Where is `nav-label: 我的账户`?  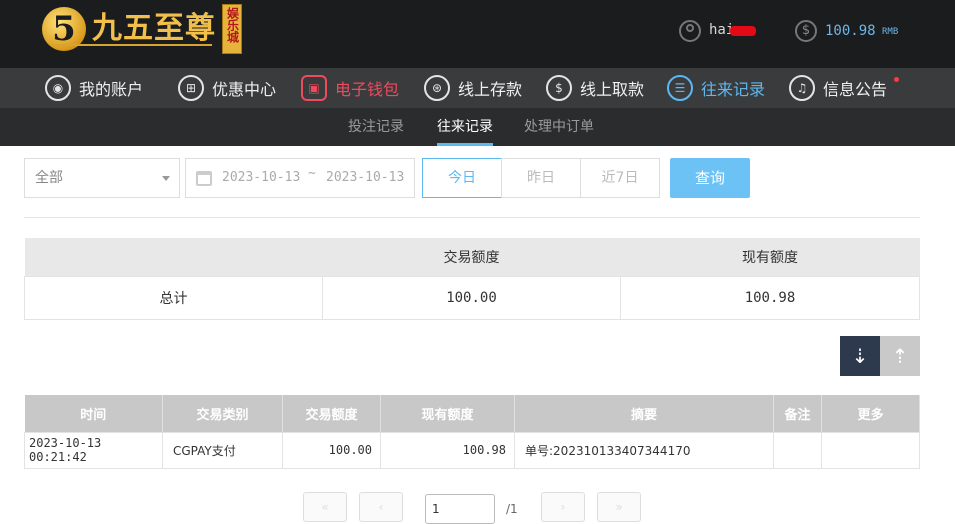
nav-label: 我的账户 is located at coordinates (111, 89).